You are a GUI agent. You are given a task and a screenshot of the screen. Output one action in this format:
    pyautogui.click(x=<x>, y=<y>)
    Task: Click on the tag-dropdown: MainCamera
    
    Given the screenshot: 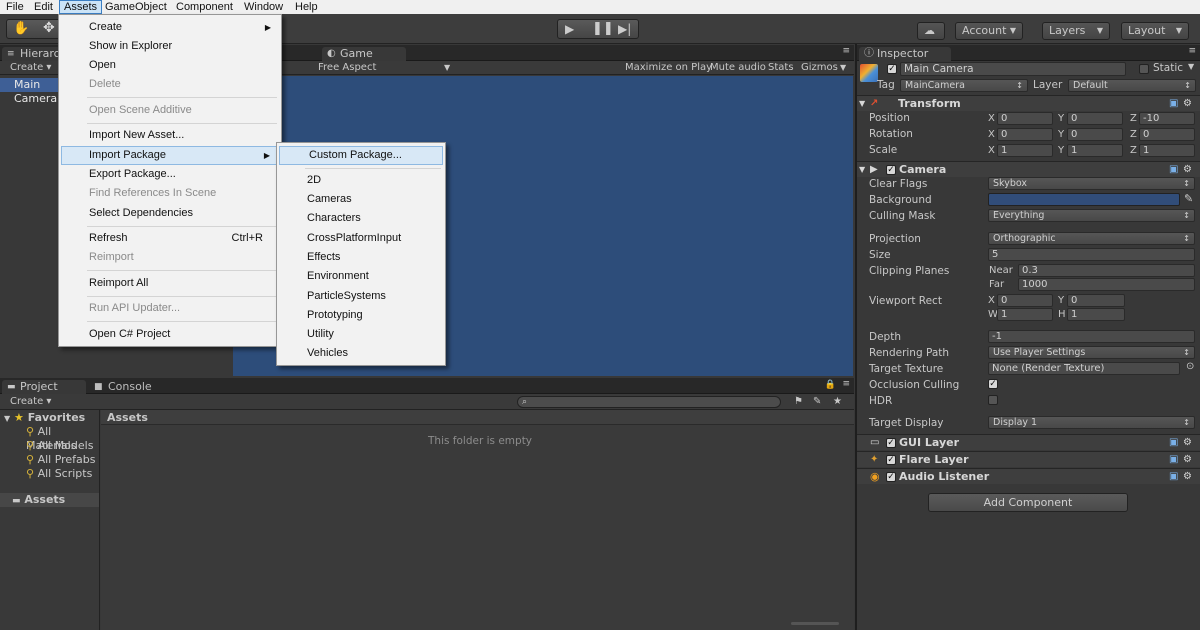 What is the action you would take?
    pyautogui.click(x=964, y=85)
    